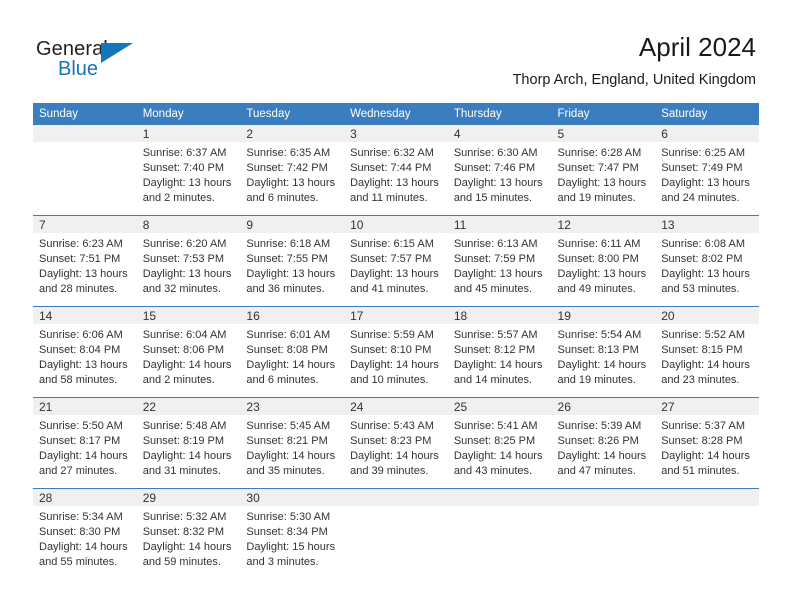 The height and width of the screenshot is (612, 792). Describe the element at coordinates (495, 153) in the screenshot. I see `sunrise-text: Sunrise: 6:30 AM` at that location.